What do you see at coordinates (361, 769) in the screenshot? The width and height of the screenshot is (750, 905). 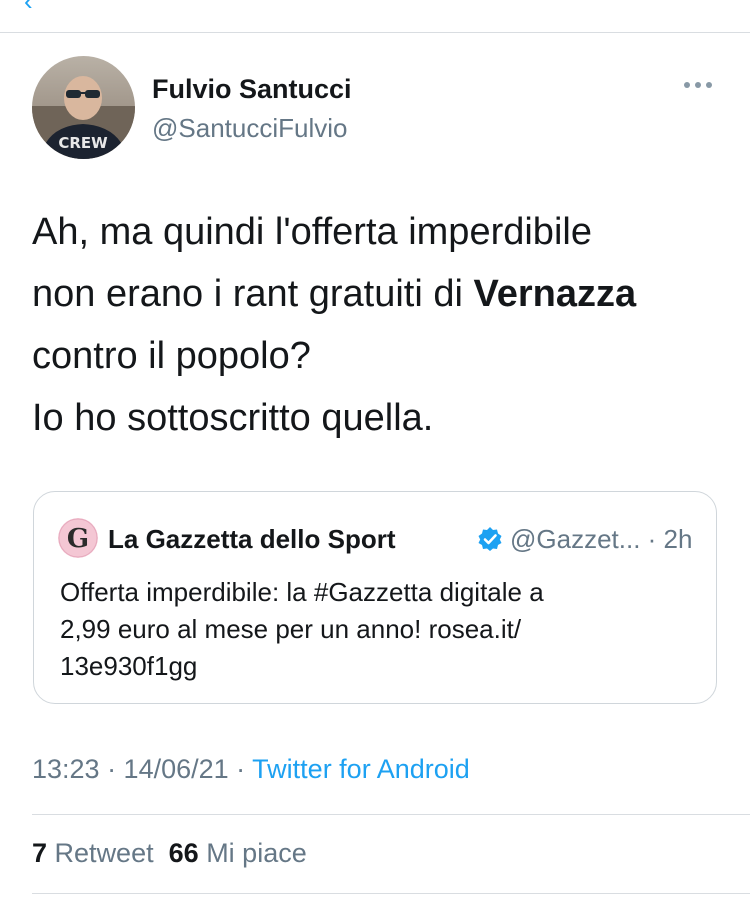 I see `tweet-source-link: Twitter for Android` at bounding box center [361, 769].